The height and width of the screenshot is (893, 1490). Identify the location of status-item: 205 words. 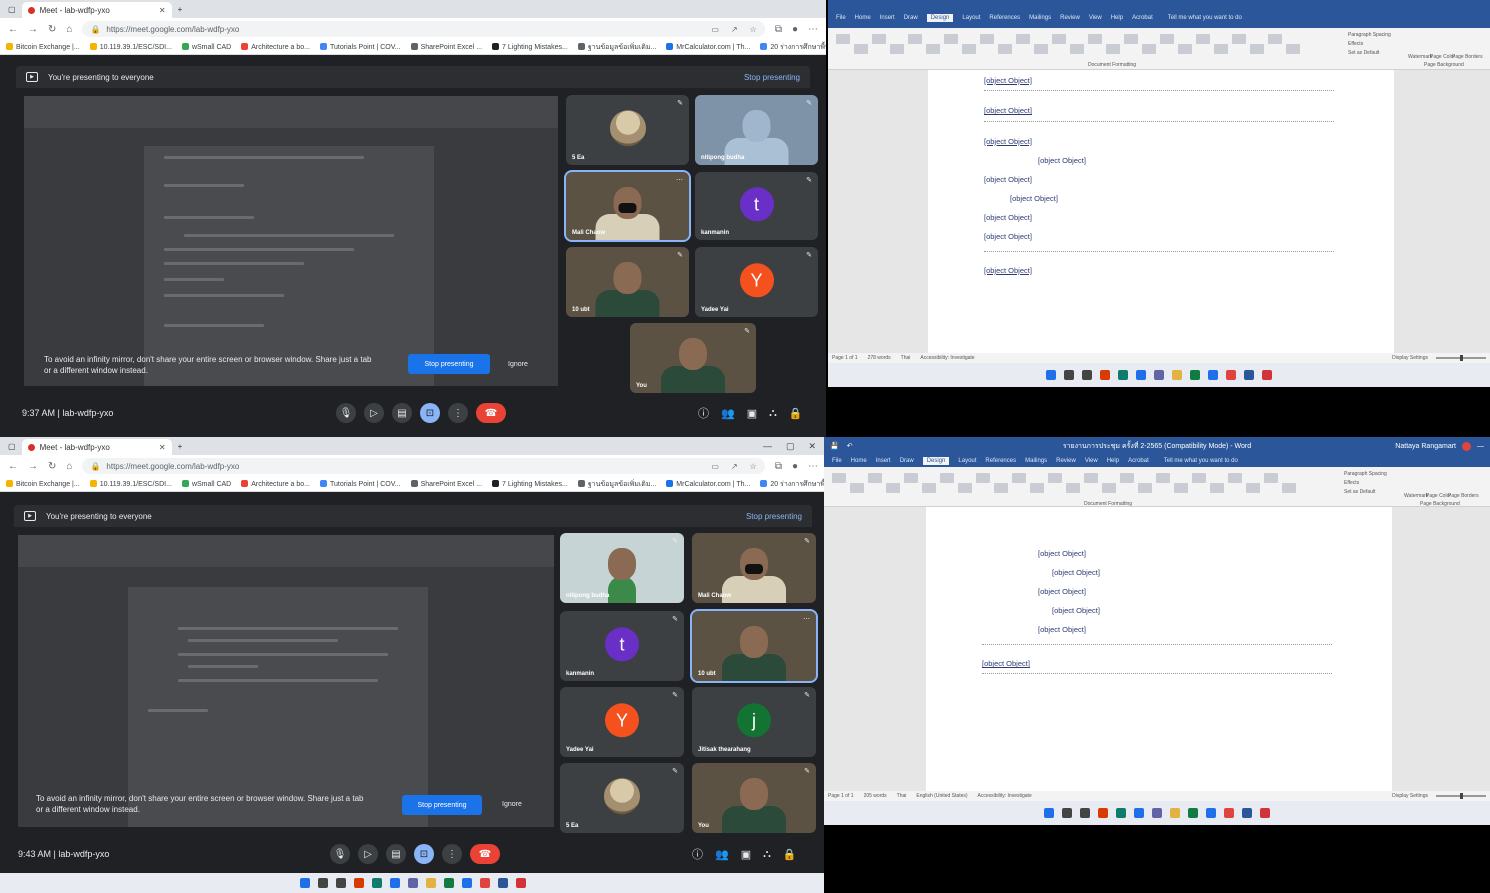
(875, 796).